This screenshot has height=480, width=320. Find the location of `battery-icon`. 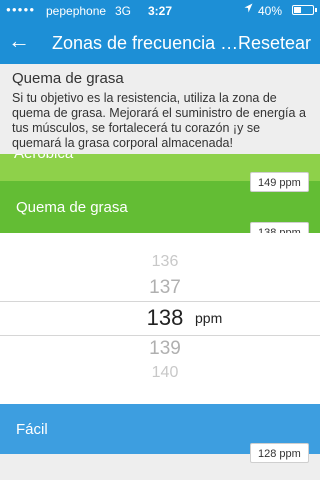

battery-icon is located at coordinates (304, 10).